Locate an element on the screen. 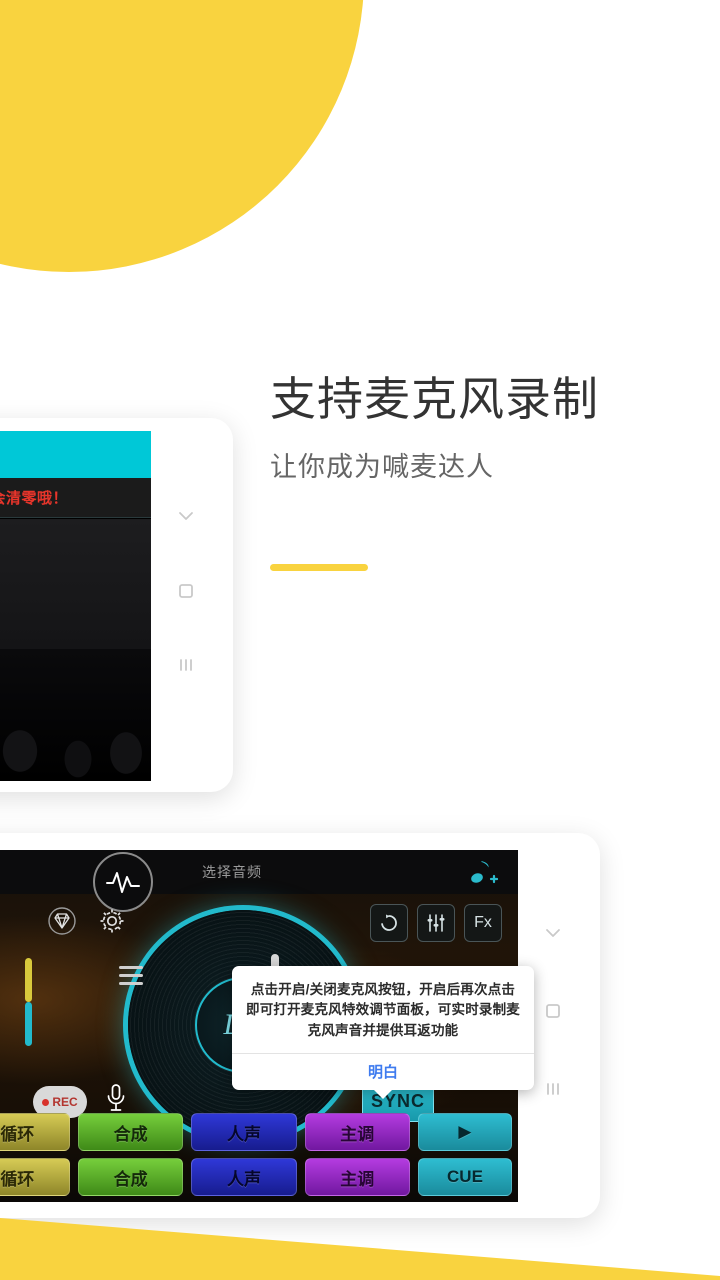 The height and width of the screenshot is (1280, 720). loop-button is located at coordinates (389, 923).